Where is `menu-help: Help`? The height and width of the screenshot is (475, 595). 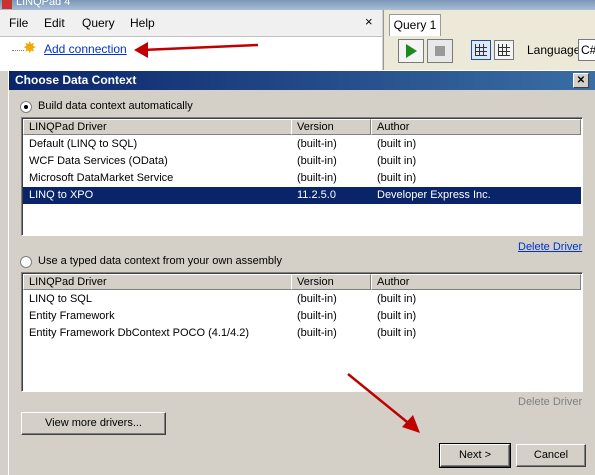
menu-help: Help is located at coordinates (142, 23).